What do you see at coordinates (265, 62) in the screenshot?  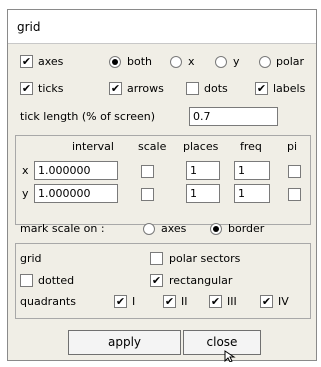 I see `polar-radio` at bounding box center [265, 62].